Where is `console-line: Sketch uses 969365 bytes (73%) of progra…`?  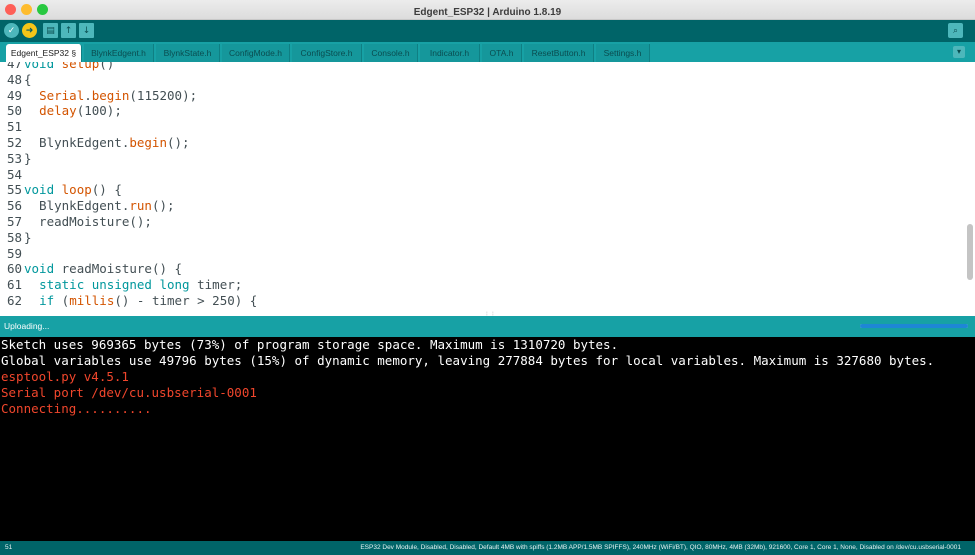 console-line: Sketch uses 969365 bytes (73%) of progra… is located at coordinates (310, 344).